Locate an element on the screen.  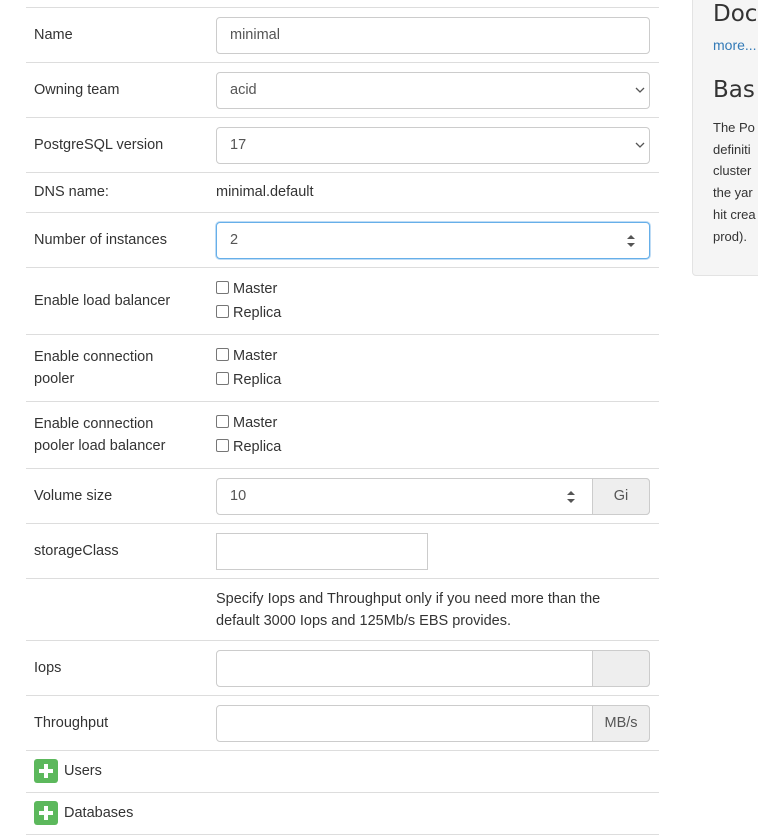
row-postgres-version: PostgreSQL version 17 is located at coordinates (342, 145).